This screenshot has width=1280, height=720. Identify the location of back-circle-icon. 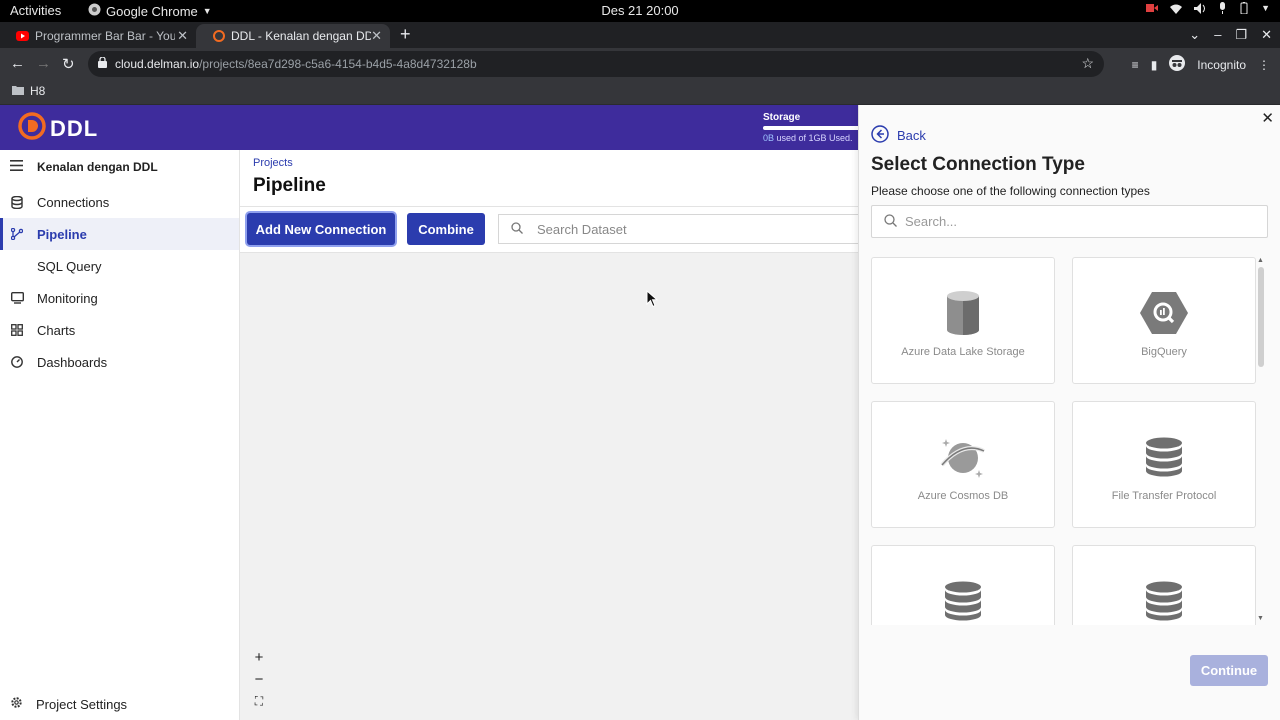
(880, 135).